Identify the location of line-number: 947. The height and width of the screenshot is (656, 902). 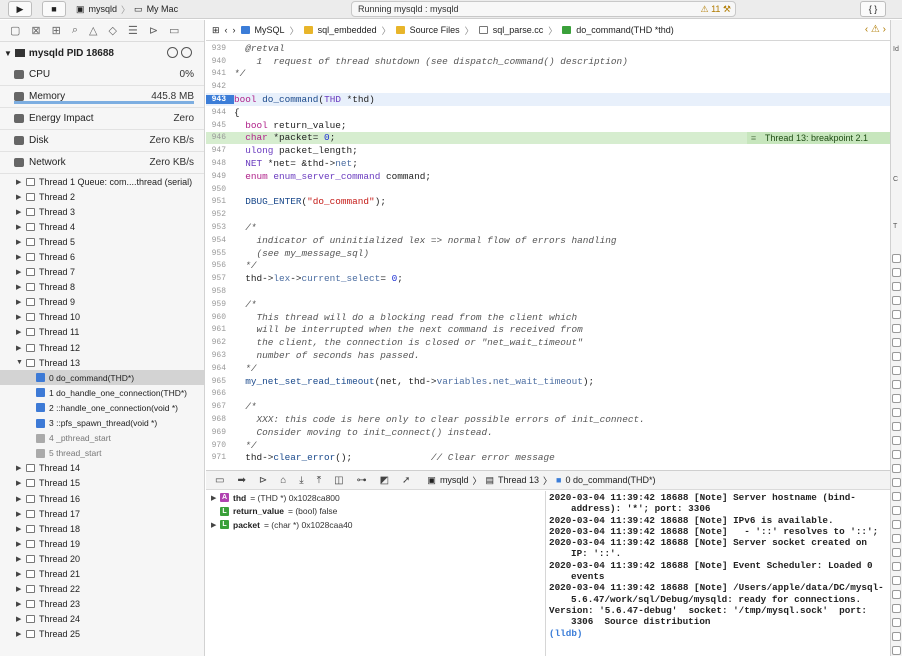
(220, 150).